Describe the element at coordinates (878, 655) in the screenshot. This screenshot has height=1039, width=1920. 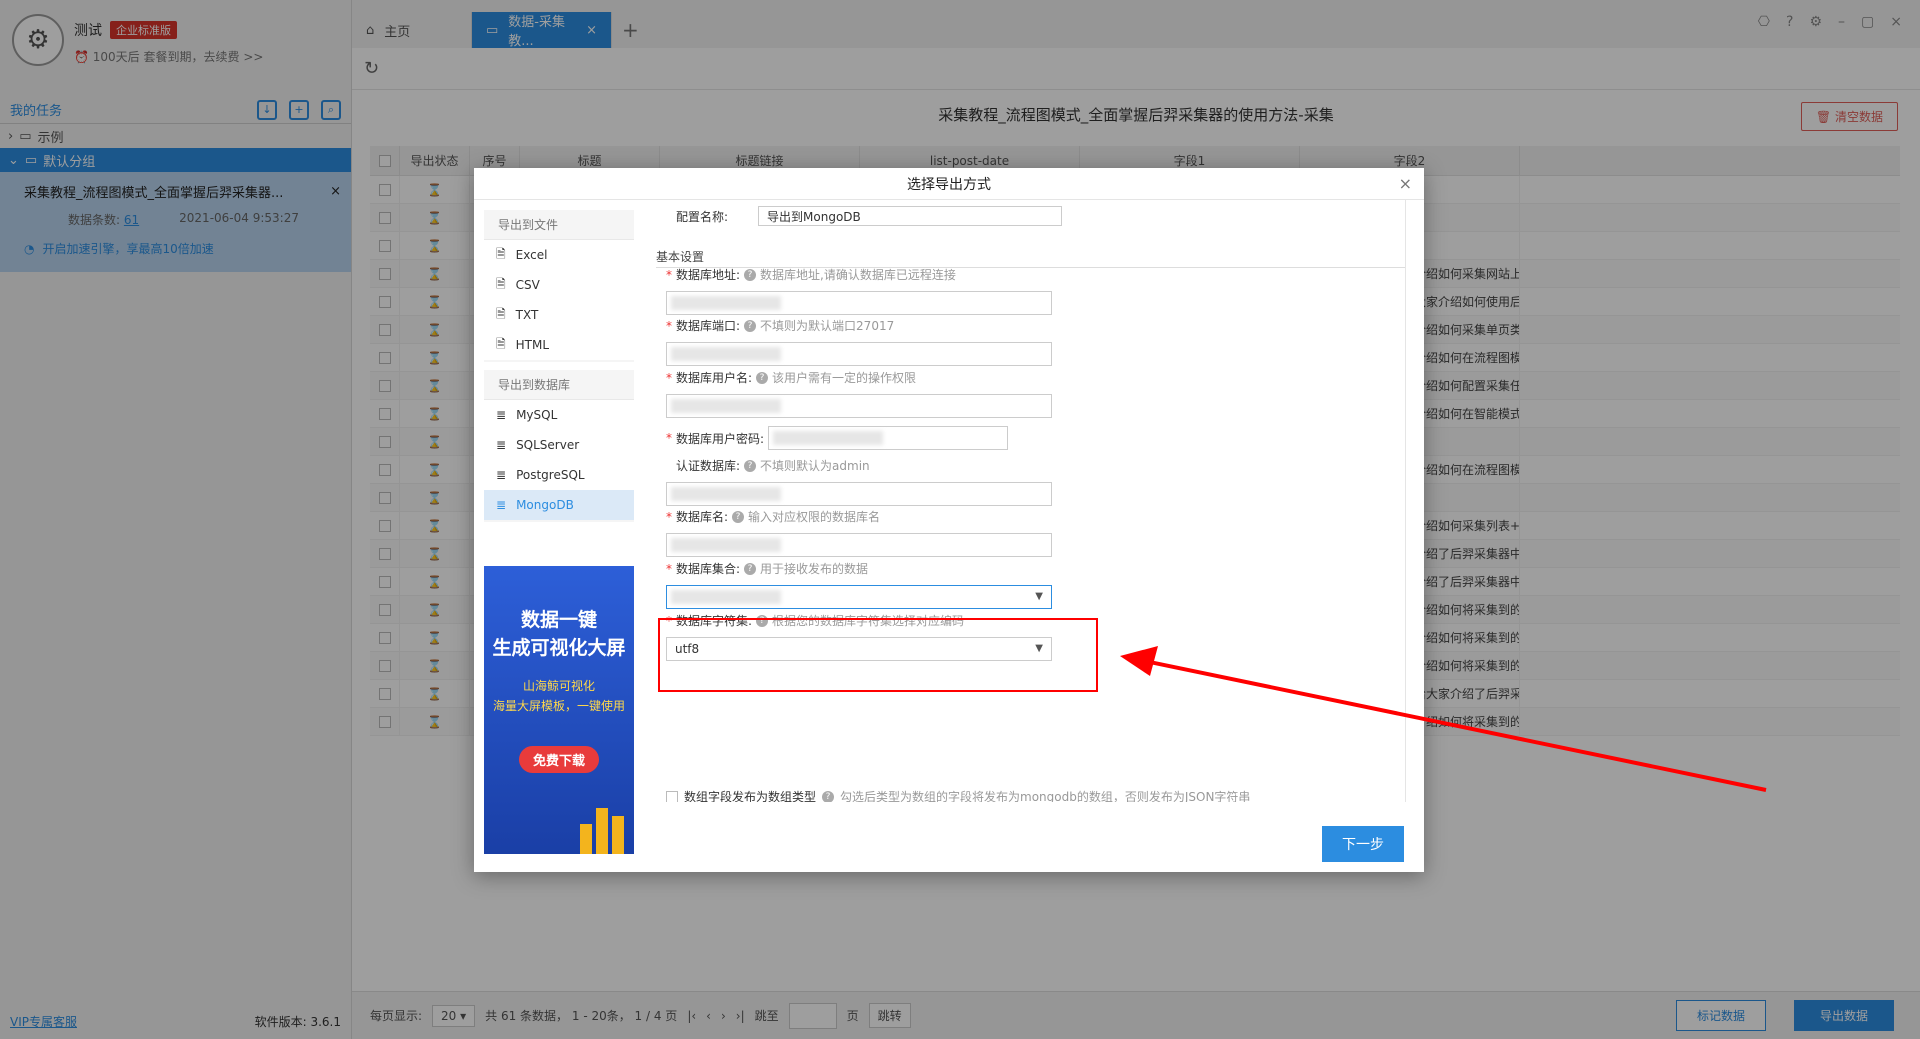
I see `highlight-box` at that location.